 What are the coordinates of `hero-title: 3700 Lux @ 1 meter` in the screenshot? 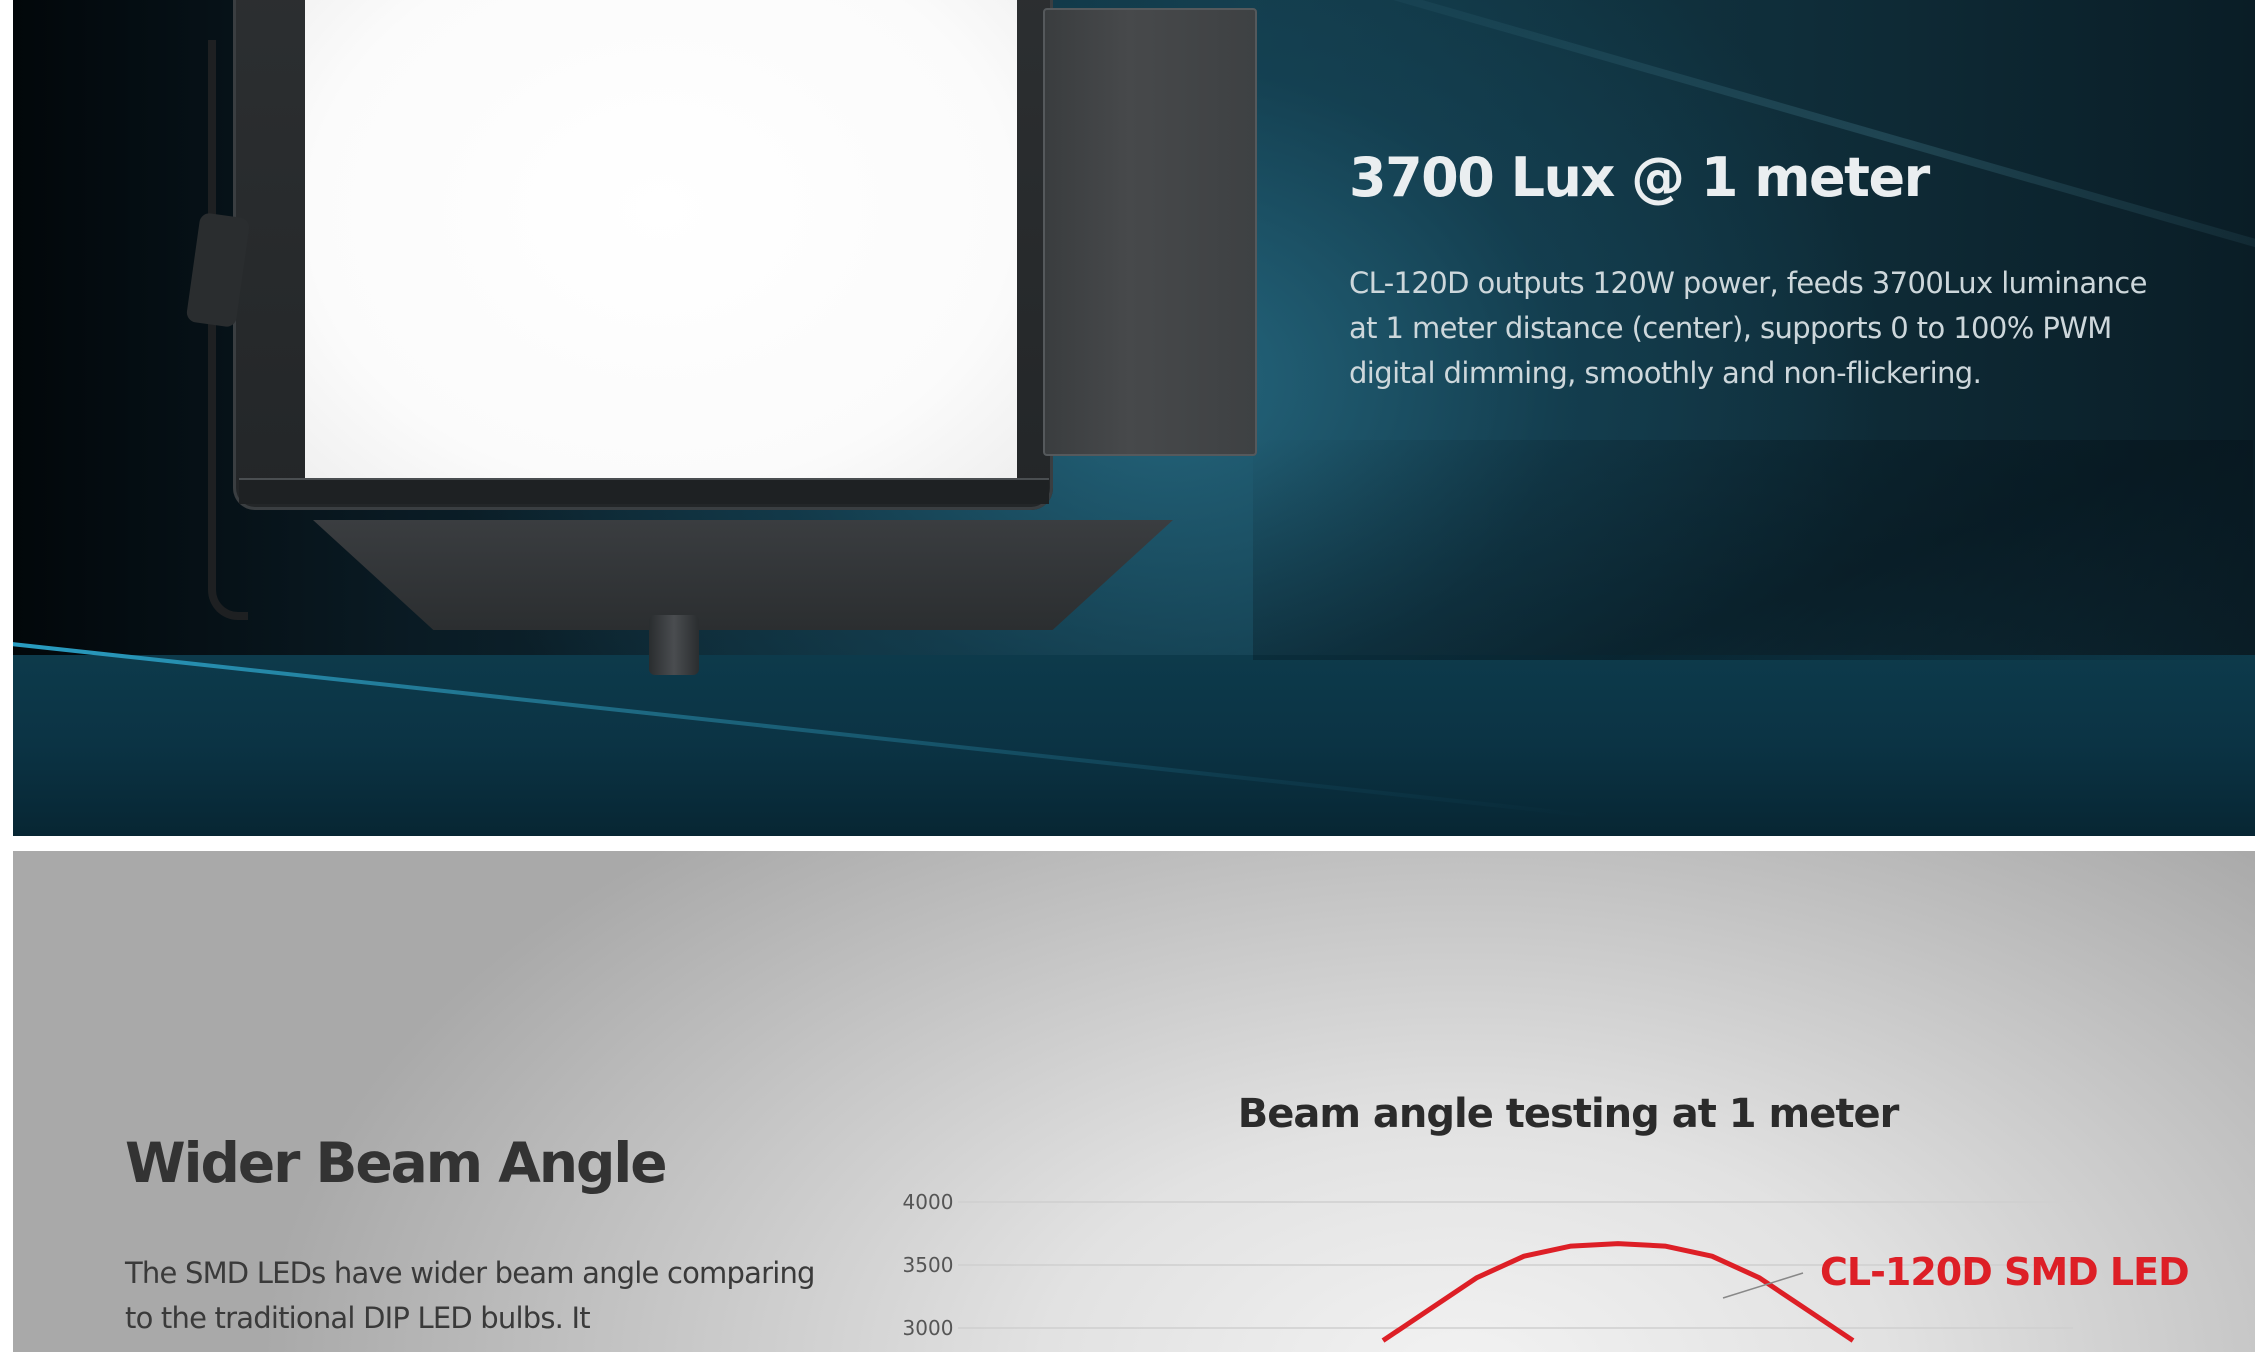 It's located at (1639, 177).